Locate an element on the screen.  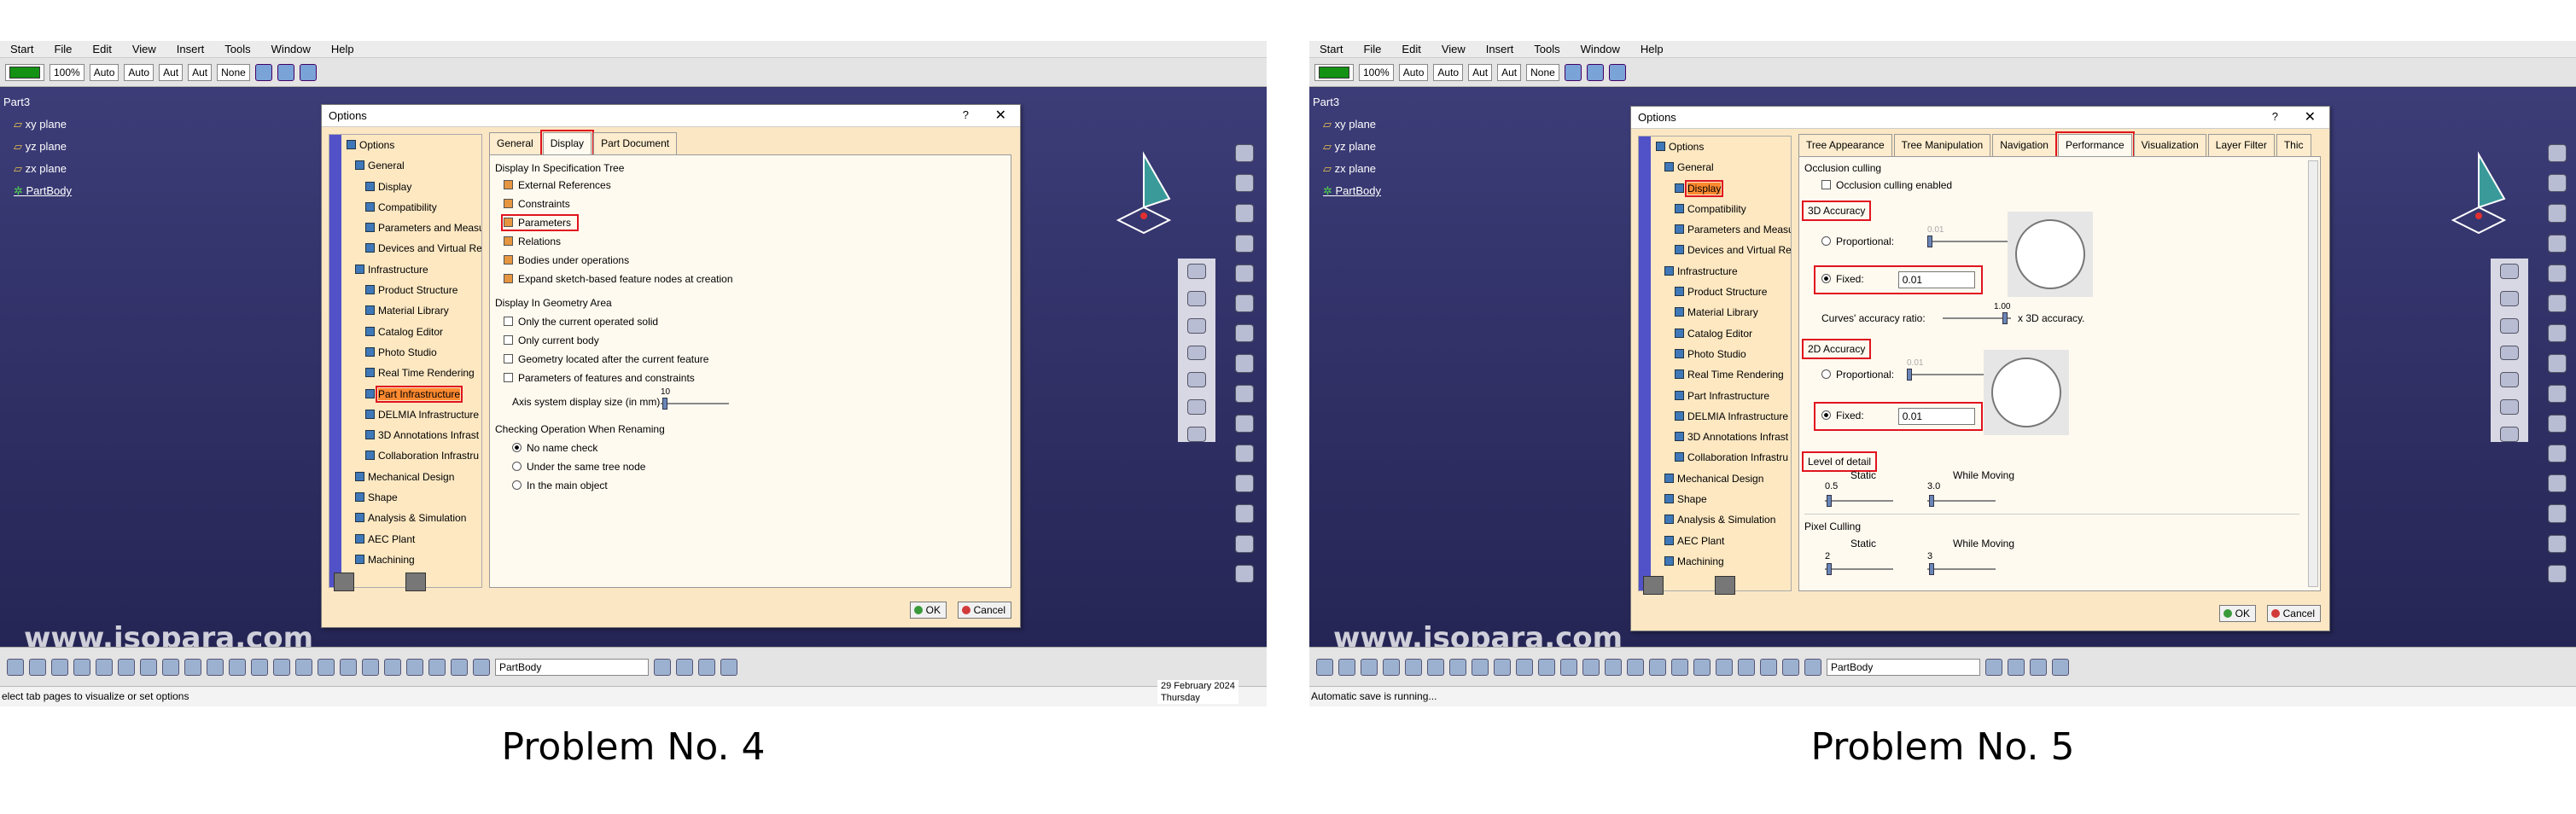
px-static-slider is located at coordinates (1859, 569).